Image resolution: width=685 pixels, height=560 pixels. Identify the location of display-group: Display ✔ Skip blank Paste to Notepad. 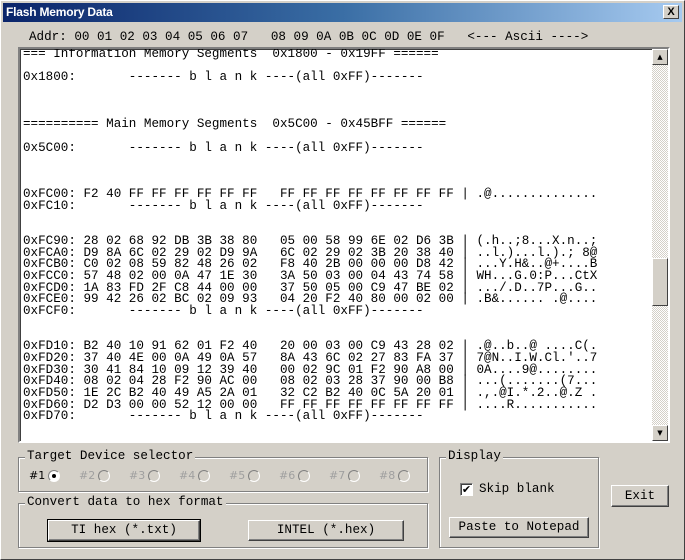
(519, 498).